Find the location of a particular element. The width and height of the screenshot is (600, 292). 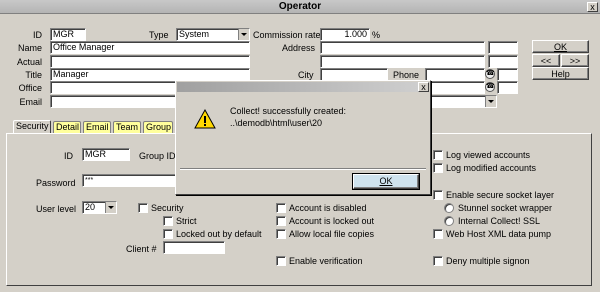

dialog-ok-button: OK is located at coordinates (386, 181).